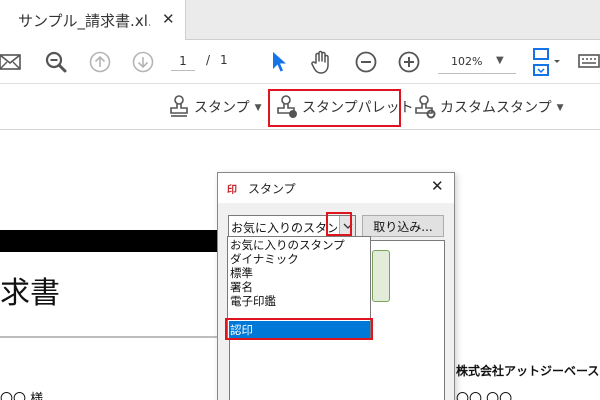  What do you see at coordinates (100, 62) in the screenshot?
I see `previous-page-icon` at bounding box center [100, 62].